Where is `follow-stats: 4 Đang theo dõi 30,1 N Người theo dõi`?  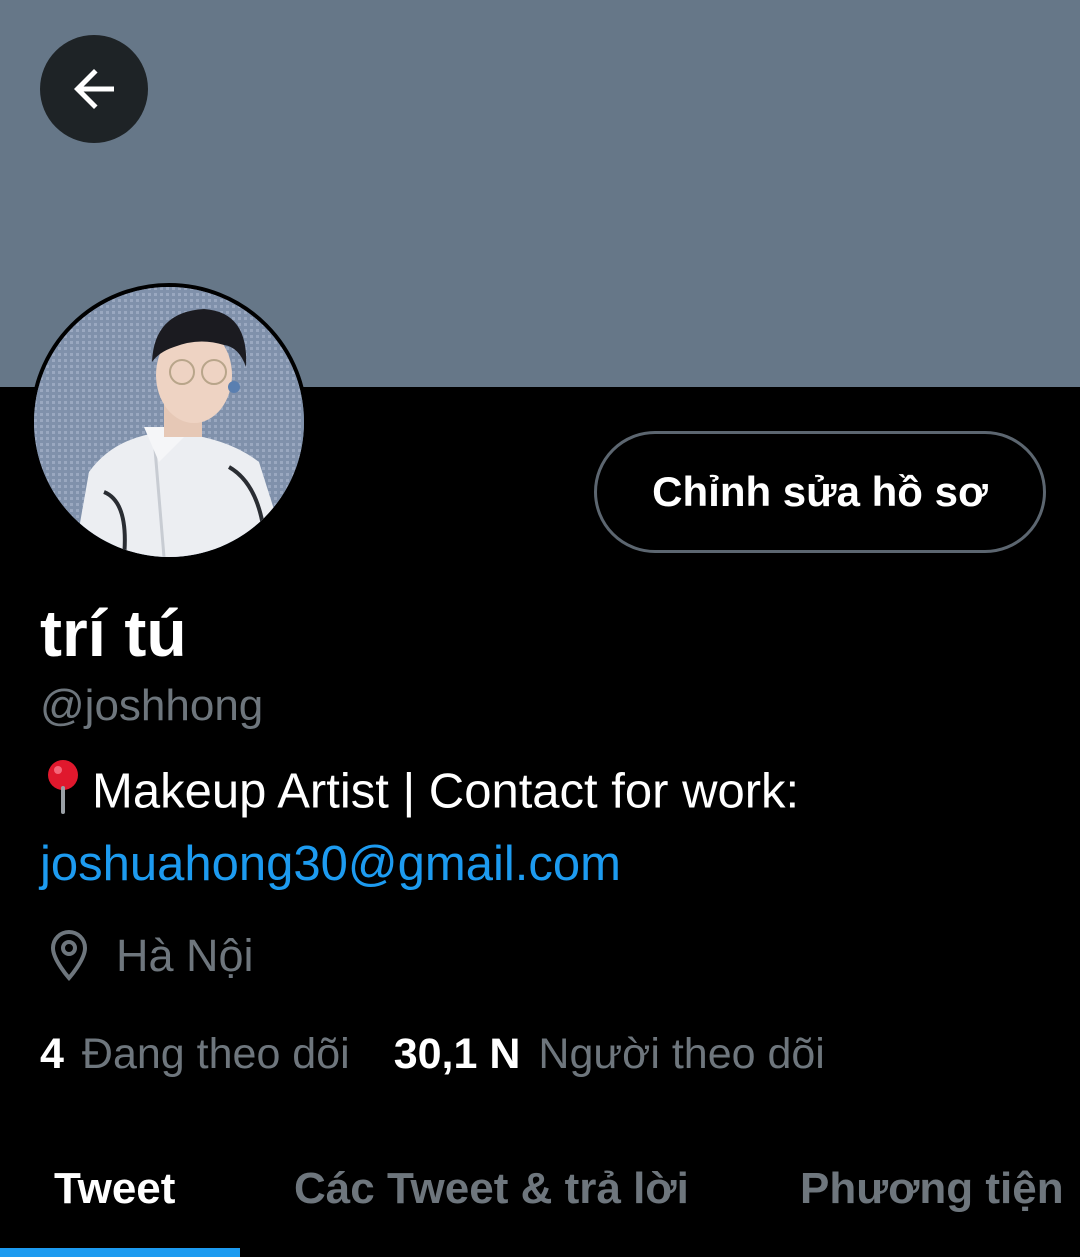 follow-stats: 4 Đang theo dõi 30,1 N Người theo dõi is located at coordinates (432, 1054).